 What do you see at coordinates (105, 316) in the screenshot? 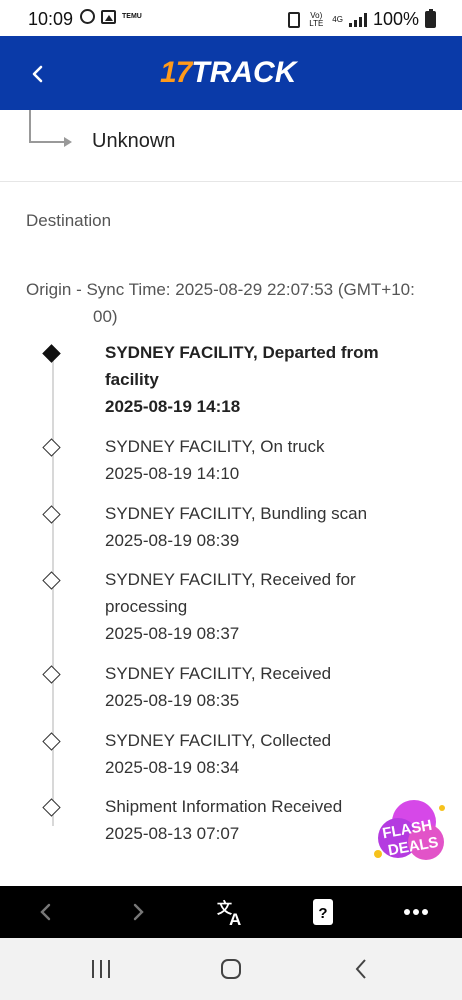
I see `origin-sync-line2: 00)` at bounding box center [105, 316].